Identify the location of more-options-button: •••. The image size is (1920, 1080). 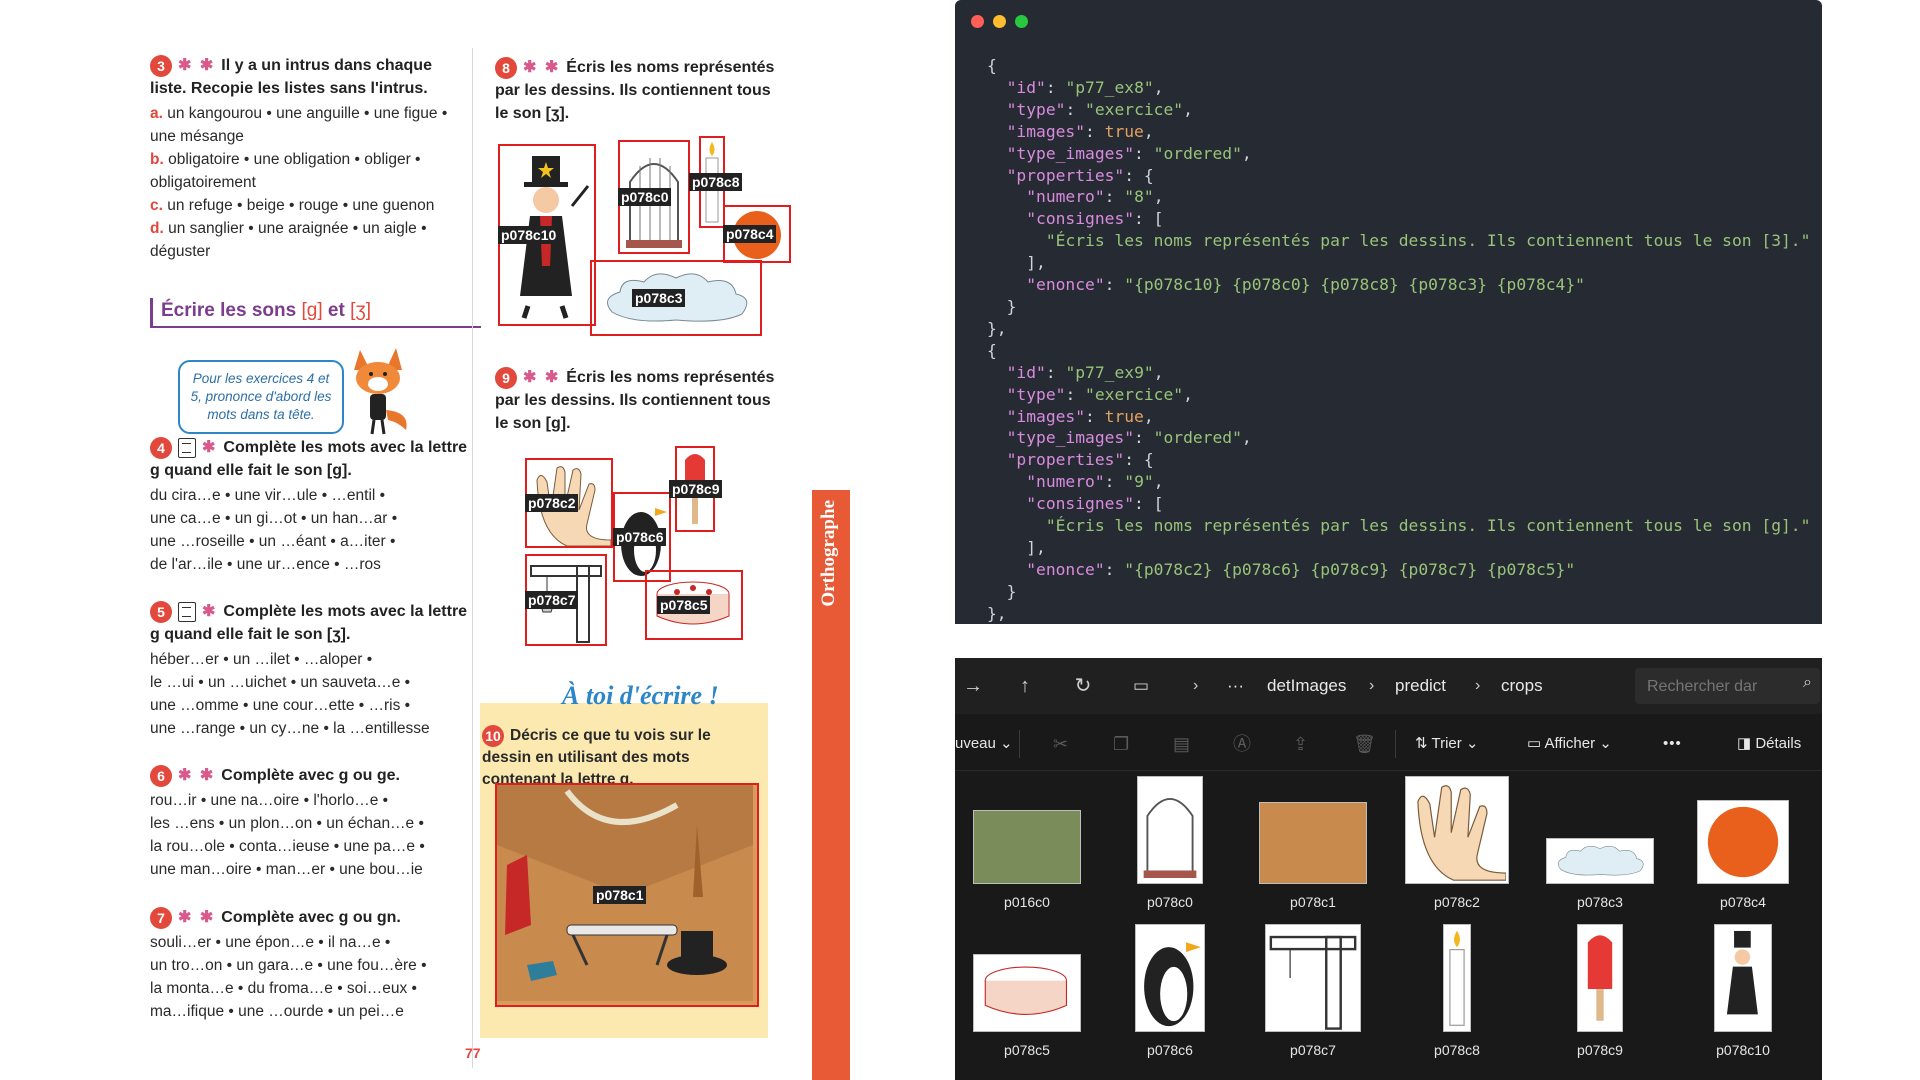
(1672, 744).